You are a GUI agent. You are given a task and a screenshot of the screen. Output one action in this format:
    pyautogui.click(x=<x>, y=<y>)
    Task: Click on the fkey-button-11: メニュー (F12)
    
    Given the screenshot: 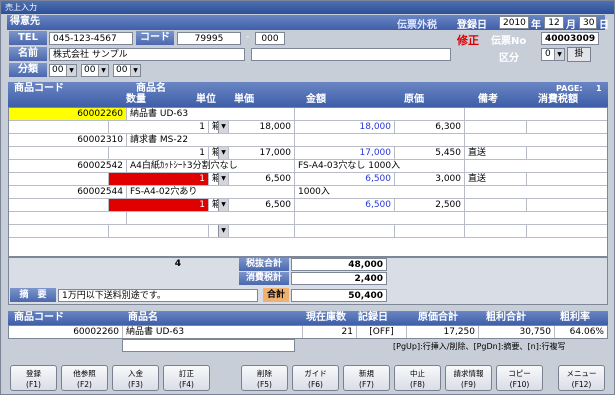 What is the action you would take?
    pyautogui.click(x=581, y=378)
    